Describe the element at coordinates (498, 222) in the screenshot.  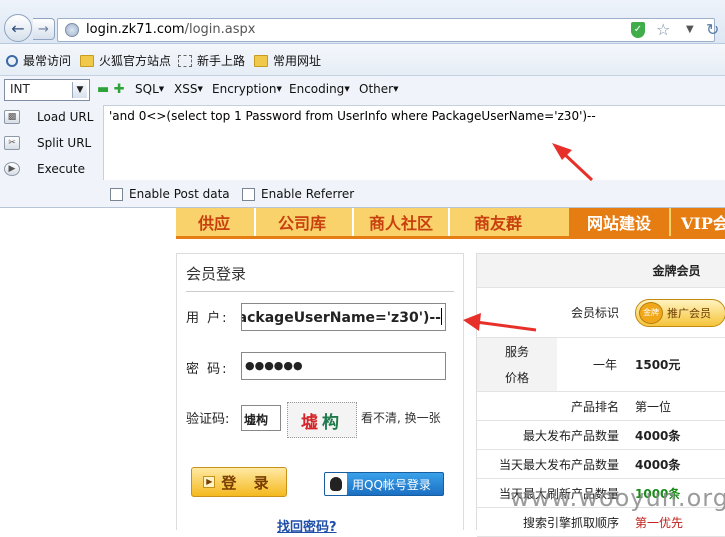
I see `nav-tab-group: 商友群` at that location.